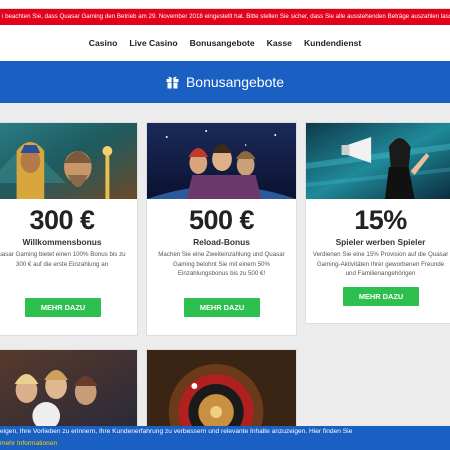 This screenshot has height=450, width=450. What do you see at coordinates (103, 43) in the screenshot?
I see `nav-item-casino: Casino` at bounding box center [103, 43].